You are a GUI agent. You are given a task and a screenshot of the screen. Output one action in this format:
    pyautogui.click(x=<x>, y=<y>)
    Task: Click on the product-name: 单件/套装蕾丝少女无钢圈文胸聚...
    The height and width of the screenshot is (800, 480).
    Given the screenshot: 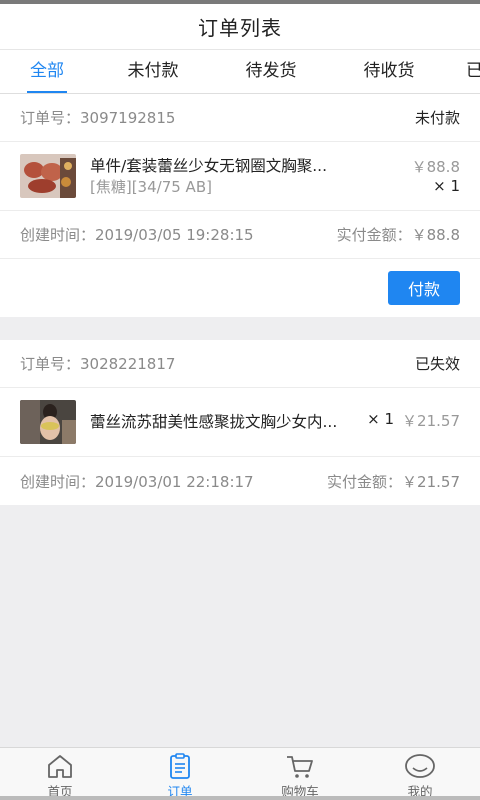 What is the action you would take?
    pyautogui.click(x=209, y=166)
    